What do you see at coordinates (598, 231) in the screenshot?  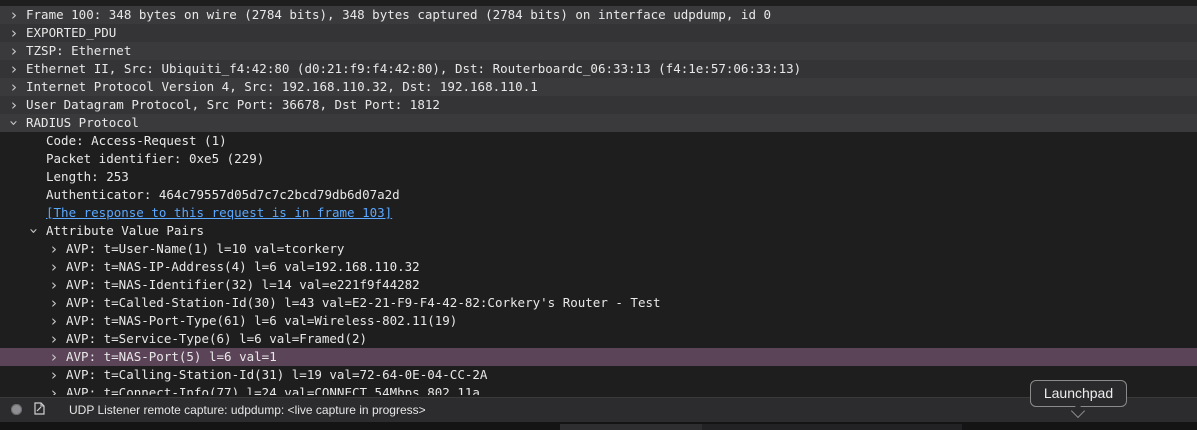 I see `tree-row-attribute-value-pairs: Attribute Value Pairs` at bounding box center [598, 231].